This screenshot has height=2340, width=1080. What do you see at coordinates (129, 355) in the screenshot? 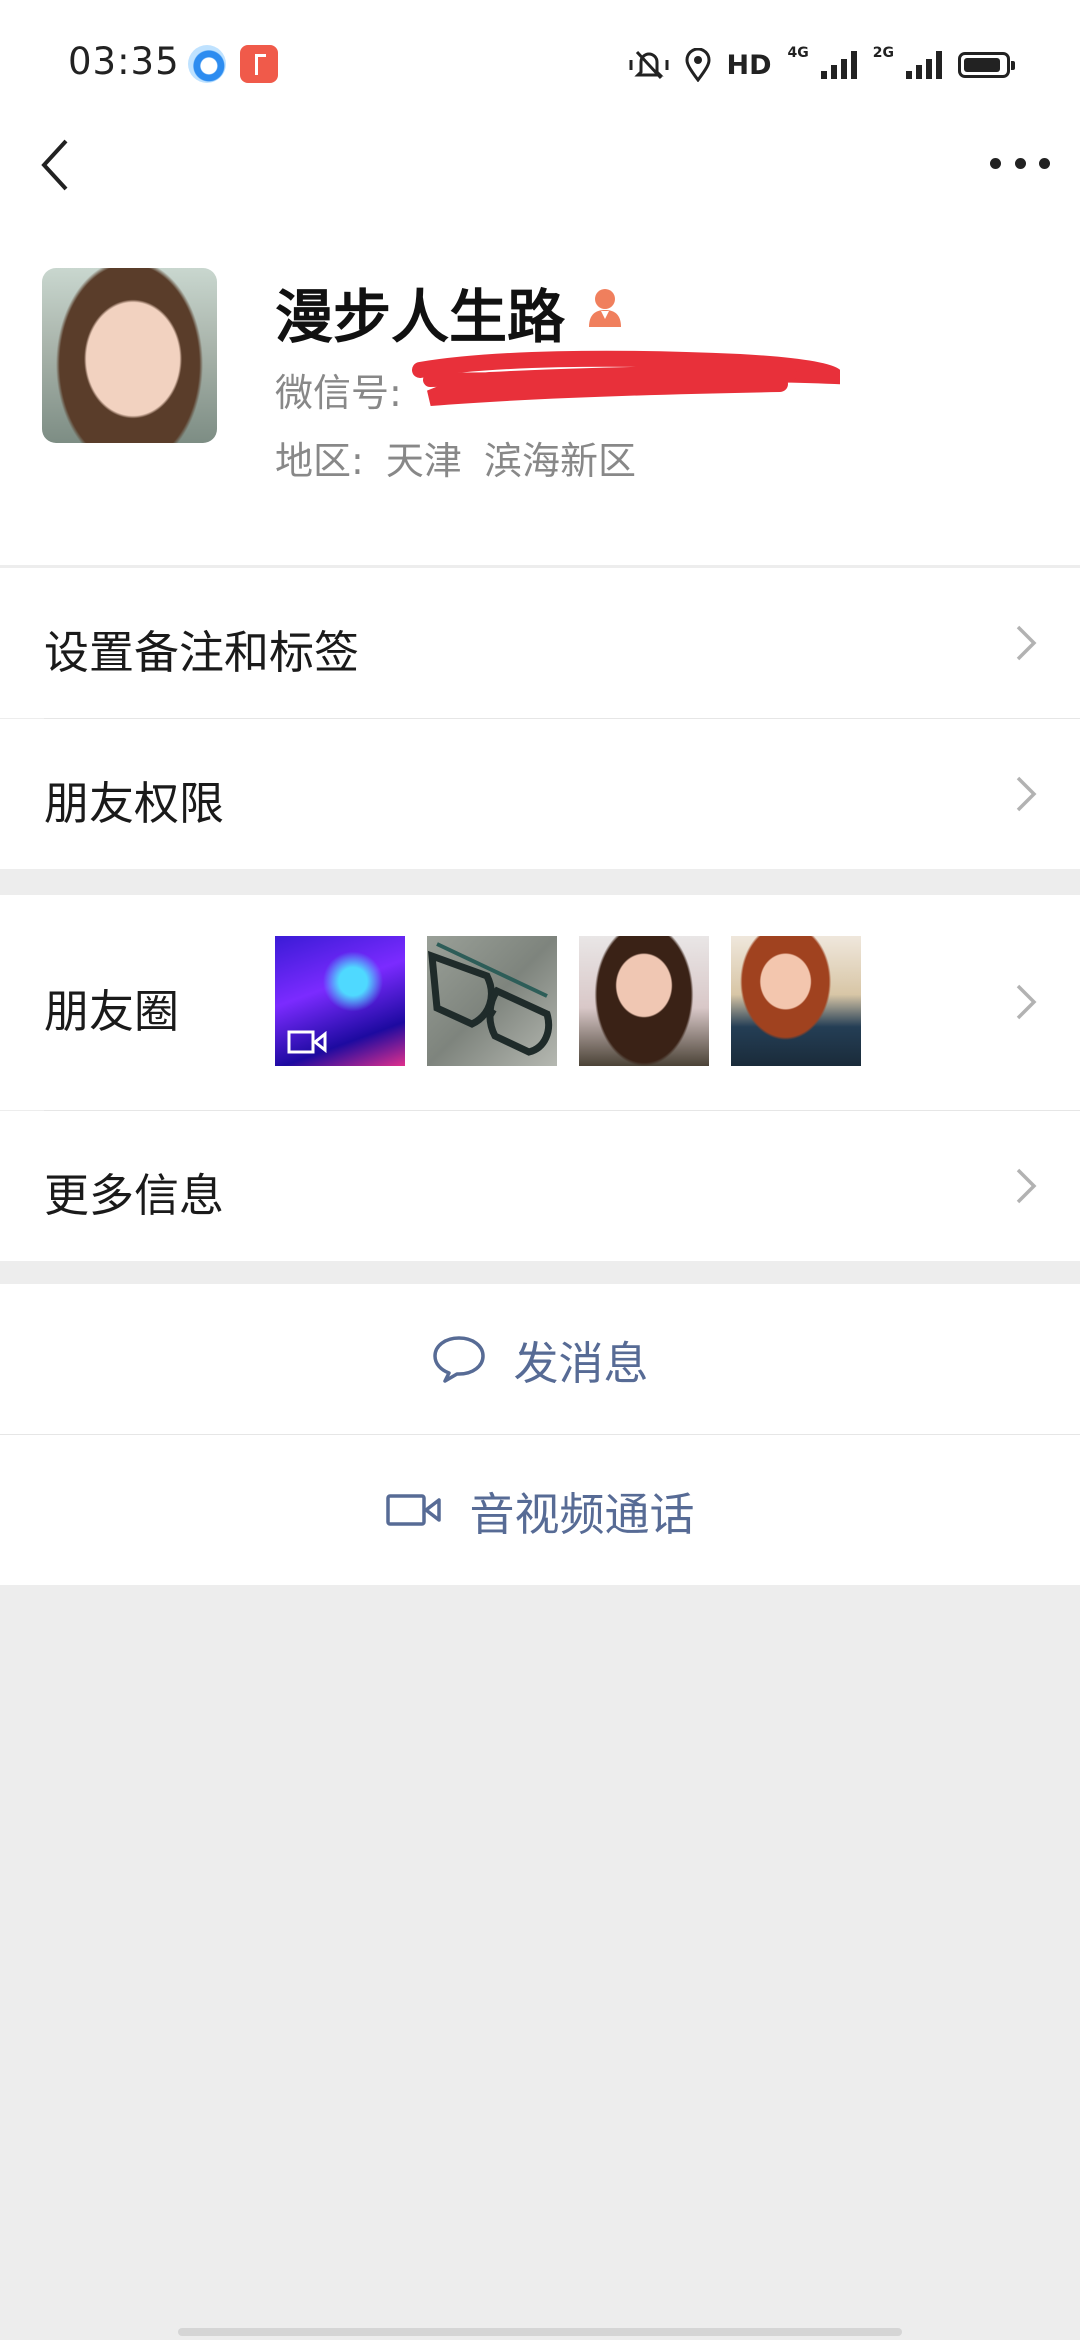
I see `avatar` at bounding box center [129, 355].